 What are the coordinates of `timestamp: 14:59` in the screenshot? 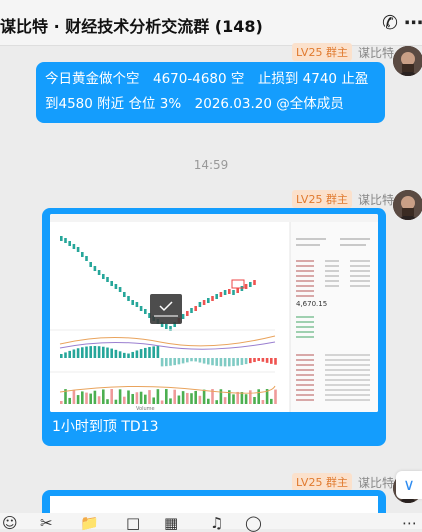 It's located at (211, 165).